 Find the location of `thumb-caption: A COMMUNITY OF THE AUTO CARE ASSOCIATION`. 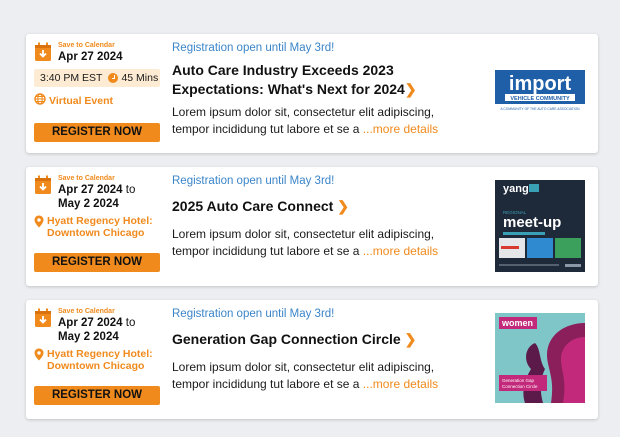

thumb-caption: A COMMUNITY OF THE AUTO CARE ASSOCIATION is located at coordinates (540, 109).